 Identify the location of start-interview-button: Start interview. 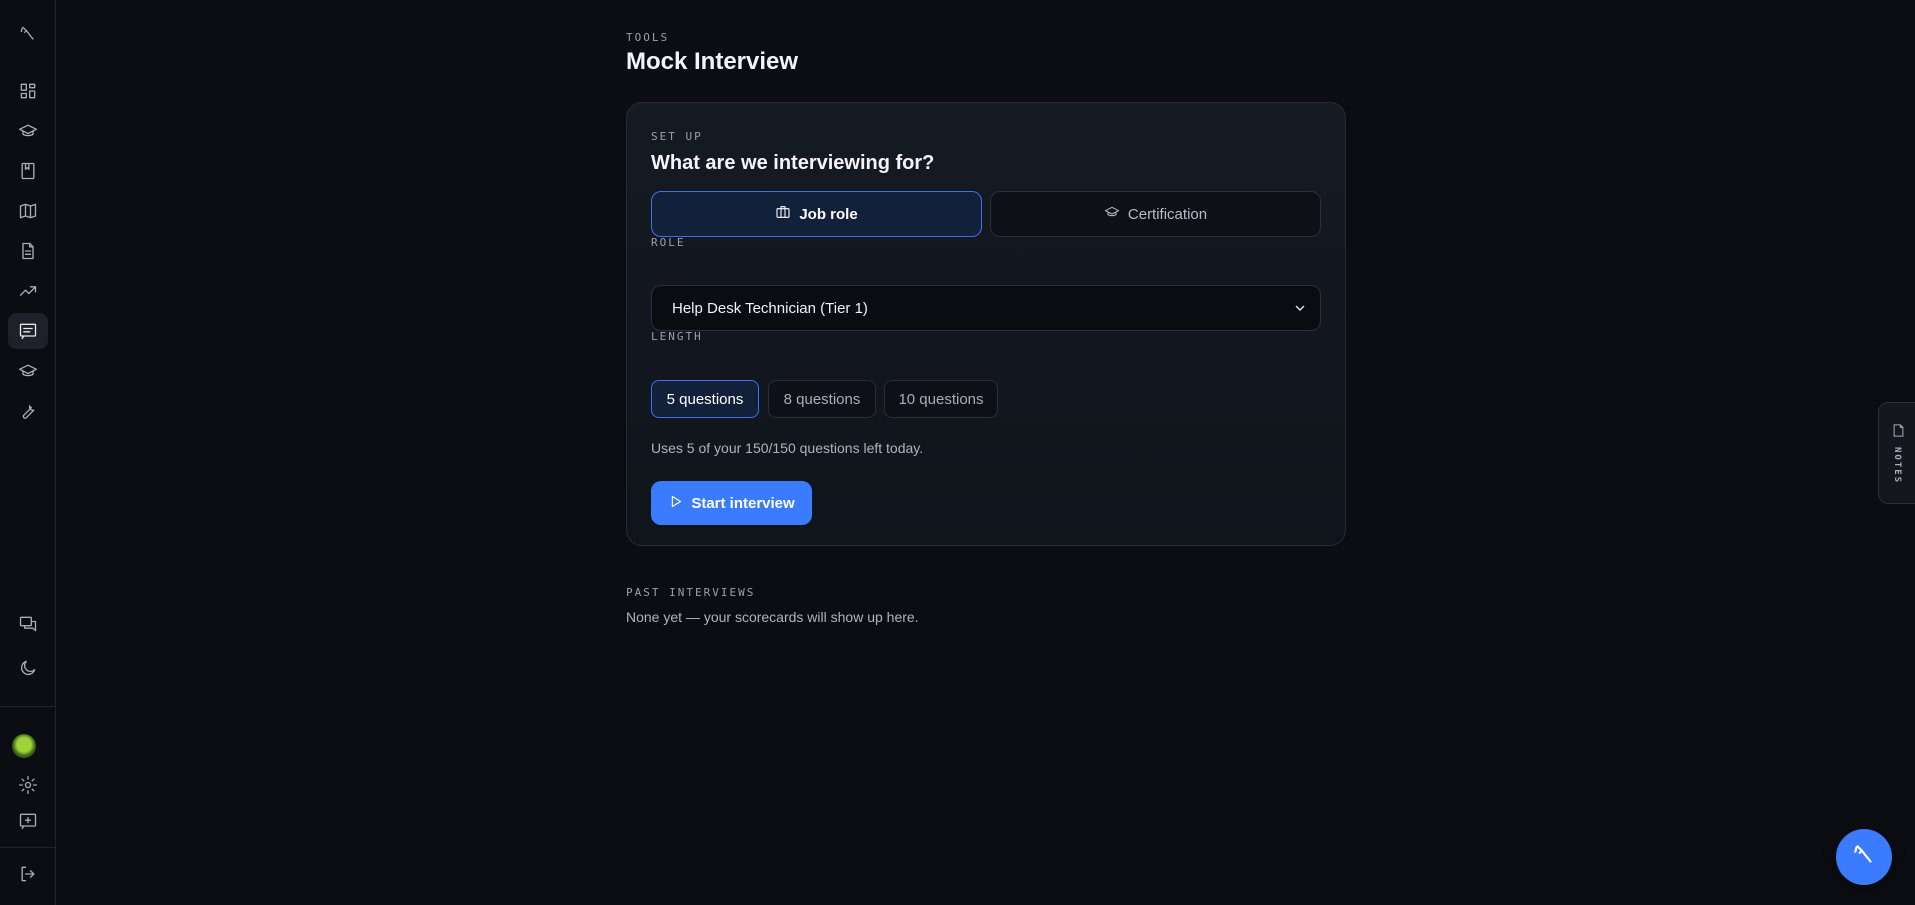
(731, 503).